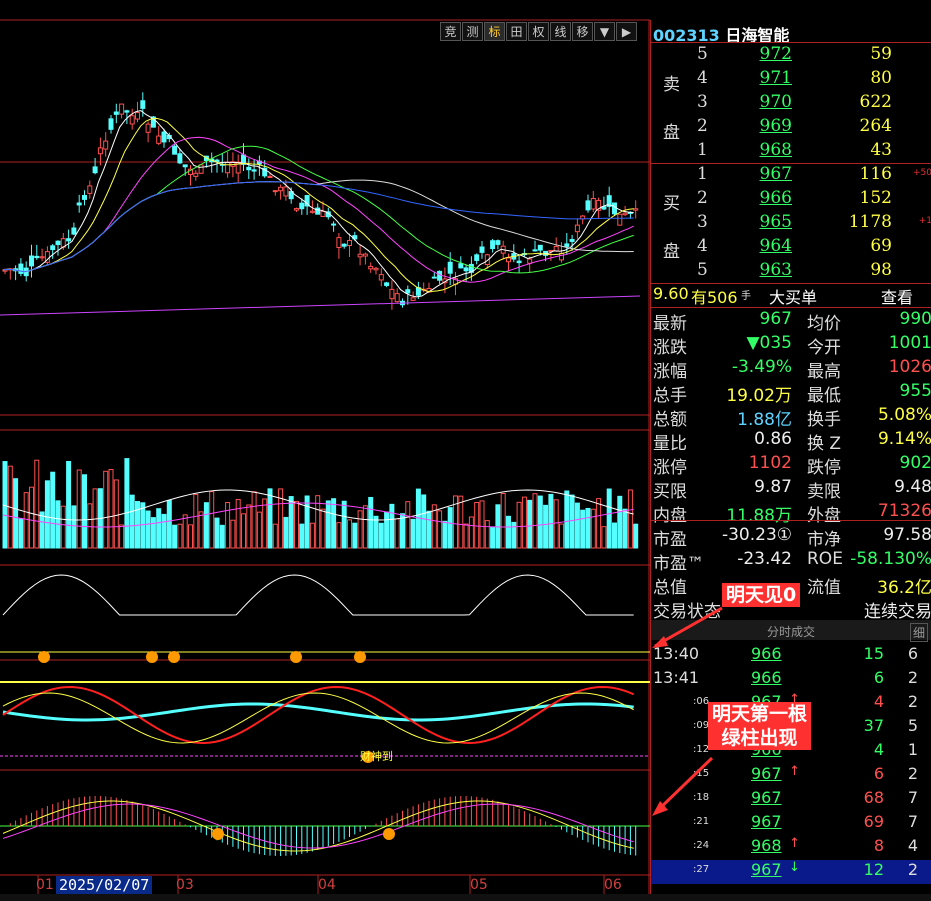 This screenshot has width=931, height=901. What do you see at coordinates (912, 797) in the screenshot?
I see `trade-count: 7` at bounding box center [912, 797].